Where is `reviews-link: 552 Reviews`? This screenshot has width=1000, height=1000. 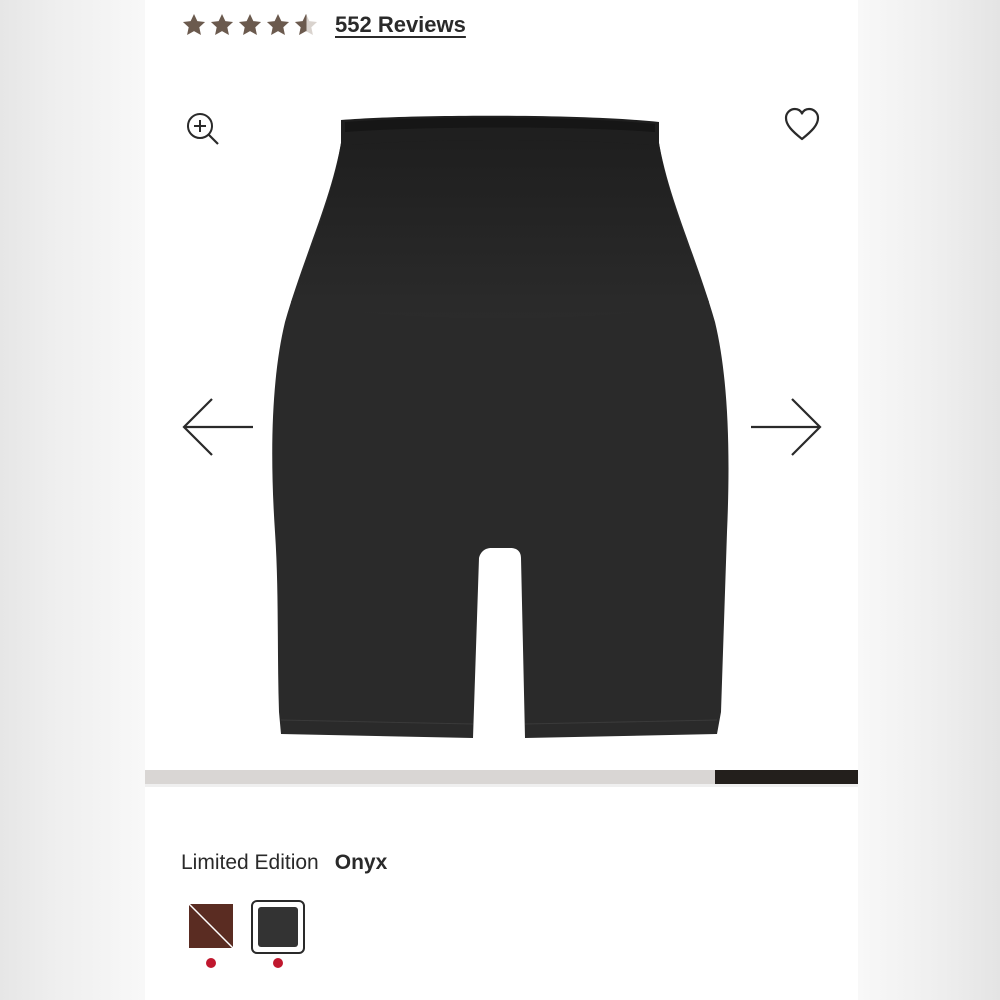 reviews-link: 552 Reviews is located at coordinates (400, 25).